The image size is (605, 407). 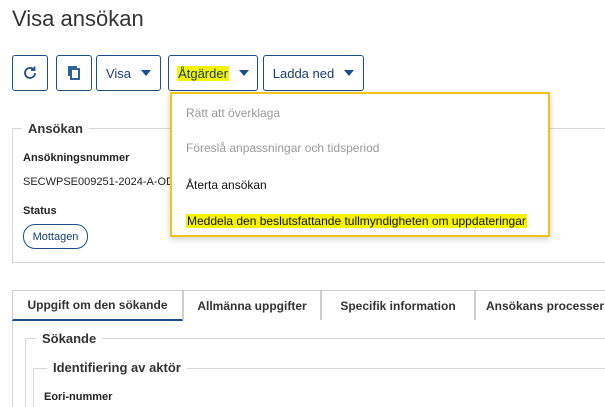 What do you see at coordinates (97, 305) in the screenshot?
I see `tab-uppgift-om-den-sokande: Uppgift om den sökande` at bounding box center [97, 305].